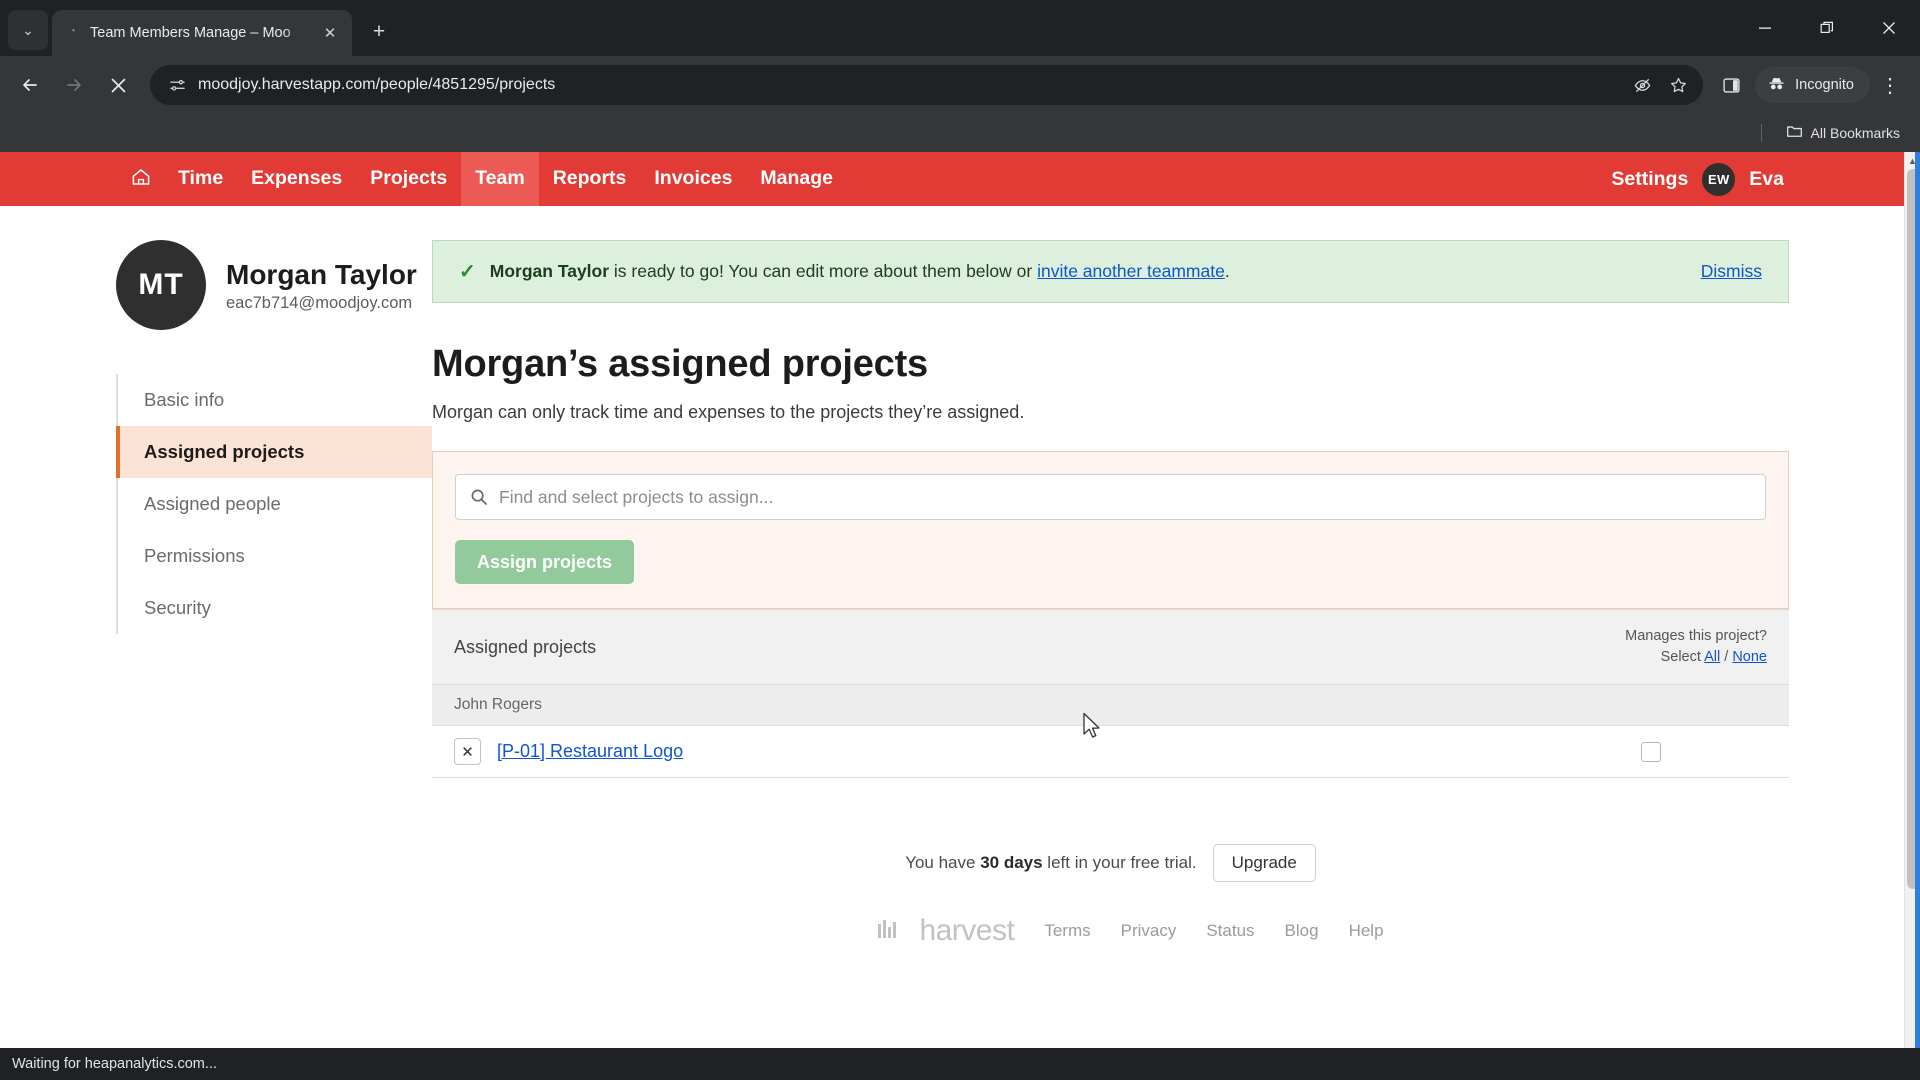 Image resolution: width=1920 pixels, height=1080 pixels. What do you see at coordinates (590, 179) in the screenshot?
I see `nav-item-reports: Reports` at bounding box center [590, 179].